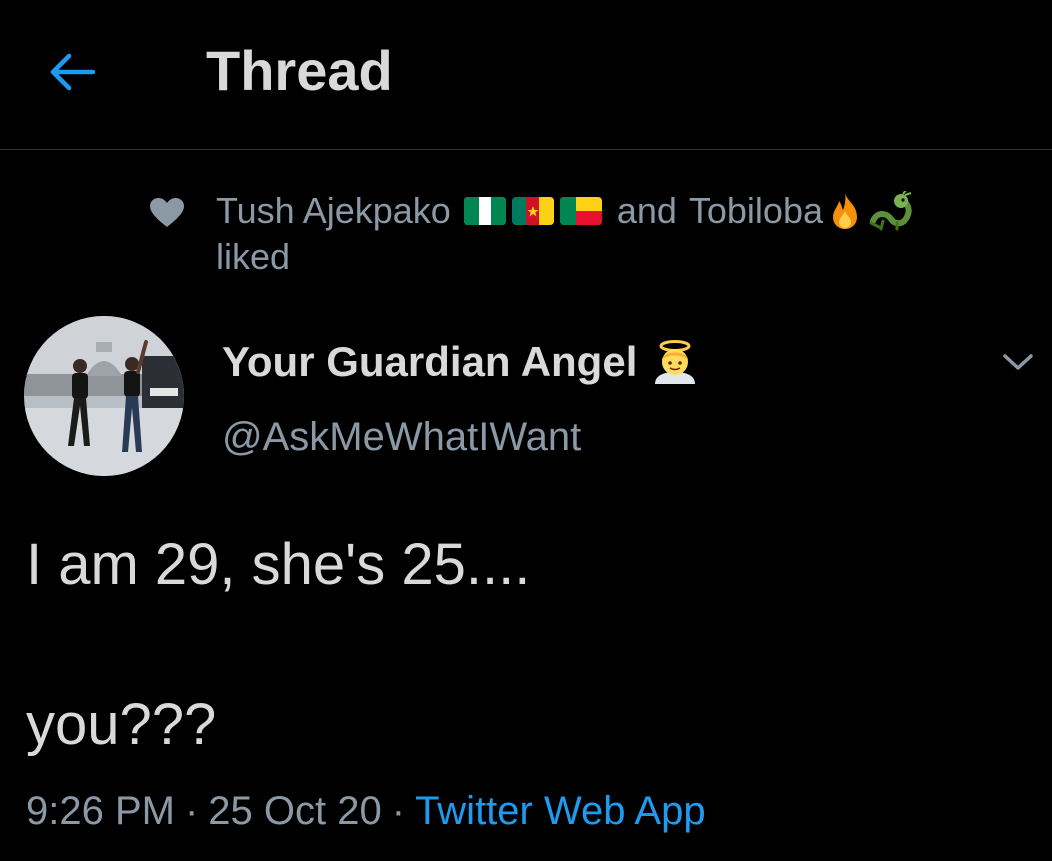  I want to click on fire-icon, so click(845, 211).